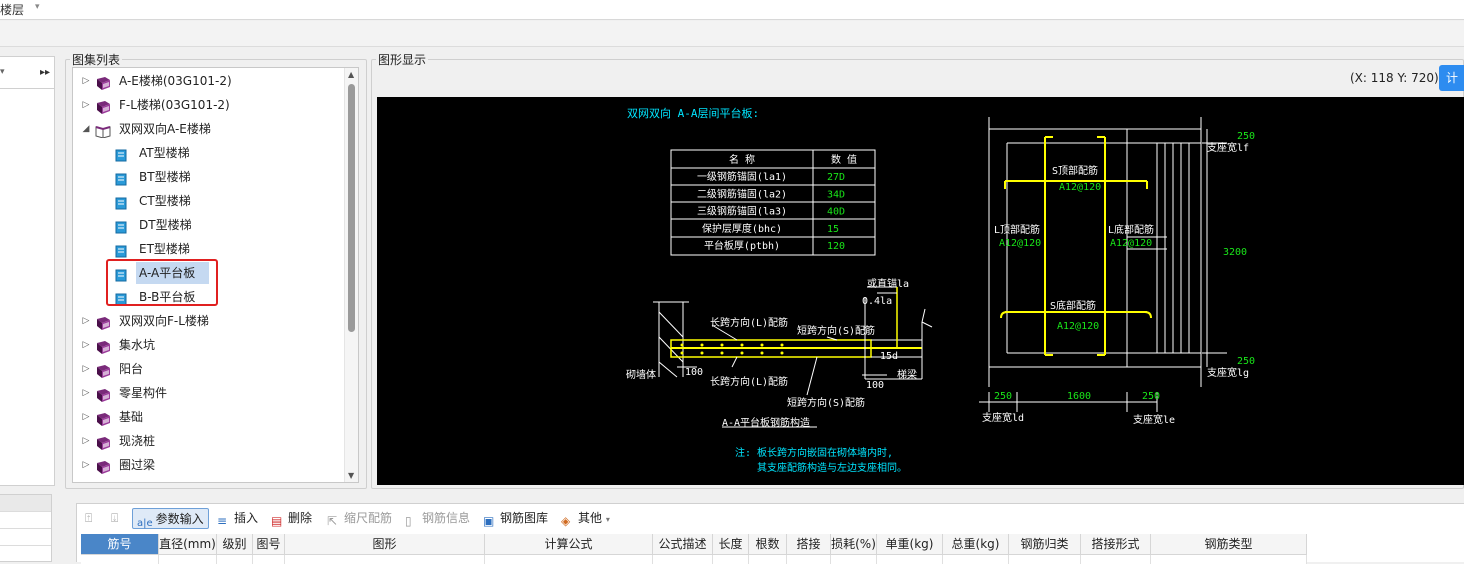 This screenshot has width=1464, height=564. What do you see at coordinates (768, 544) in the screenshot?
I see `column-header: 根数` at bounding box center [768, 544].